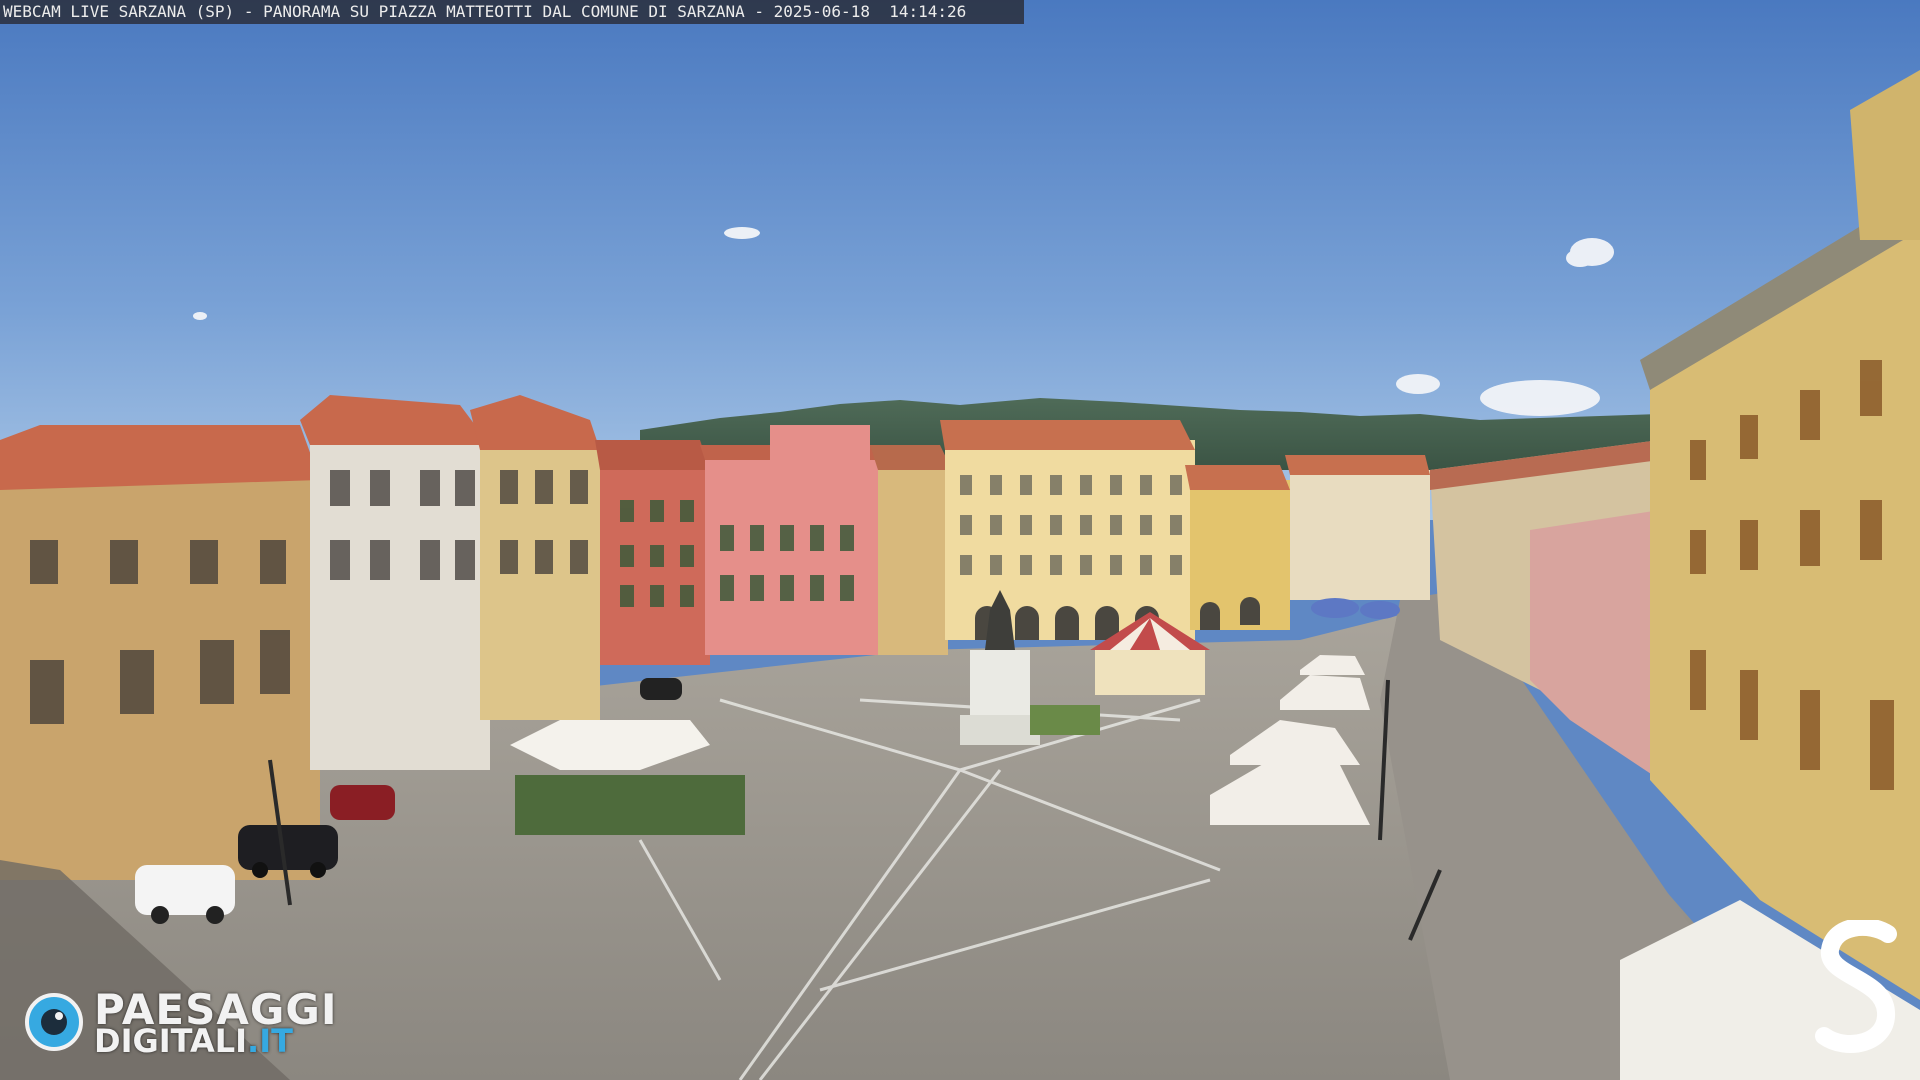 The image size is (1920, 1080). I want to click on eye-icon, so click(54, 1022).